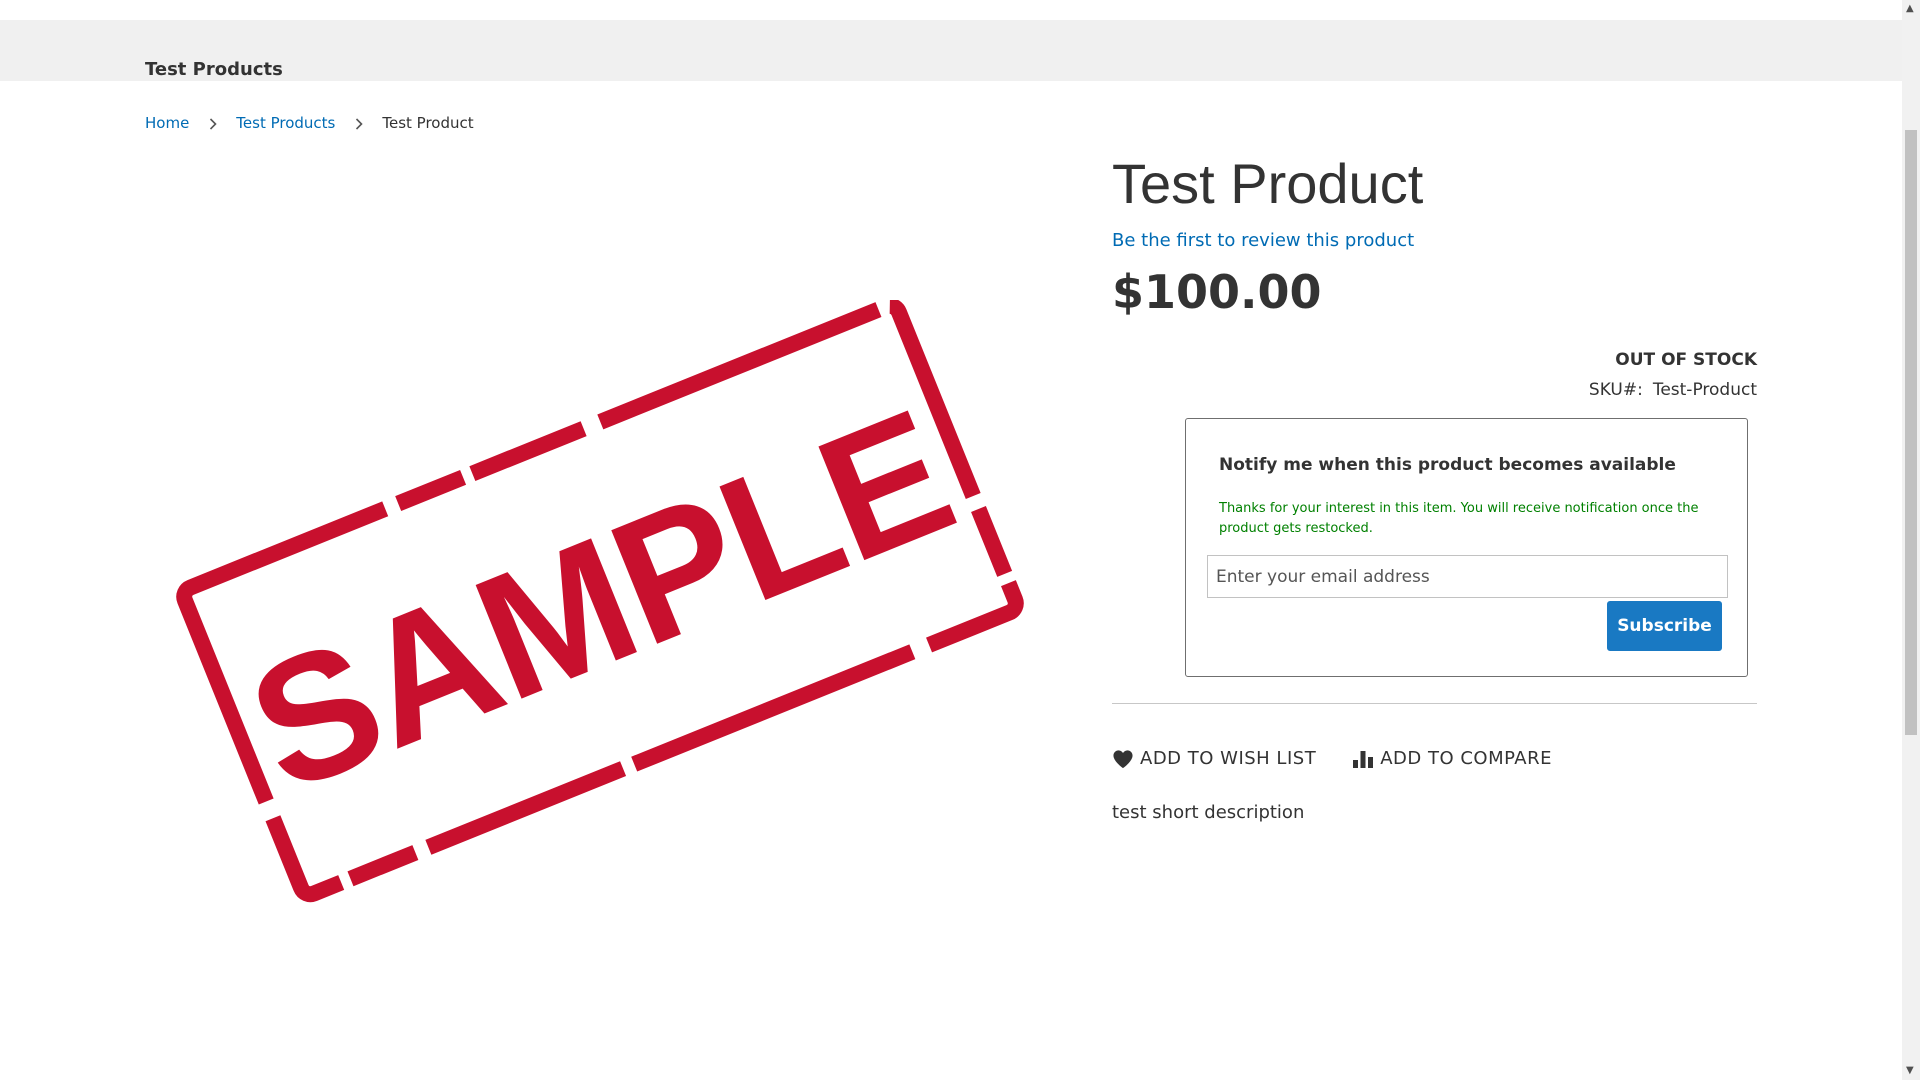 The width and height of the screenshot is (1920, 1080). Describe the element at coordinates (1434, 703) in the screenshot. I see `divider` at that location.